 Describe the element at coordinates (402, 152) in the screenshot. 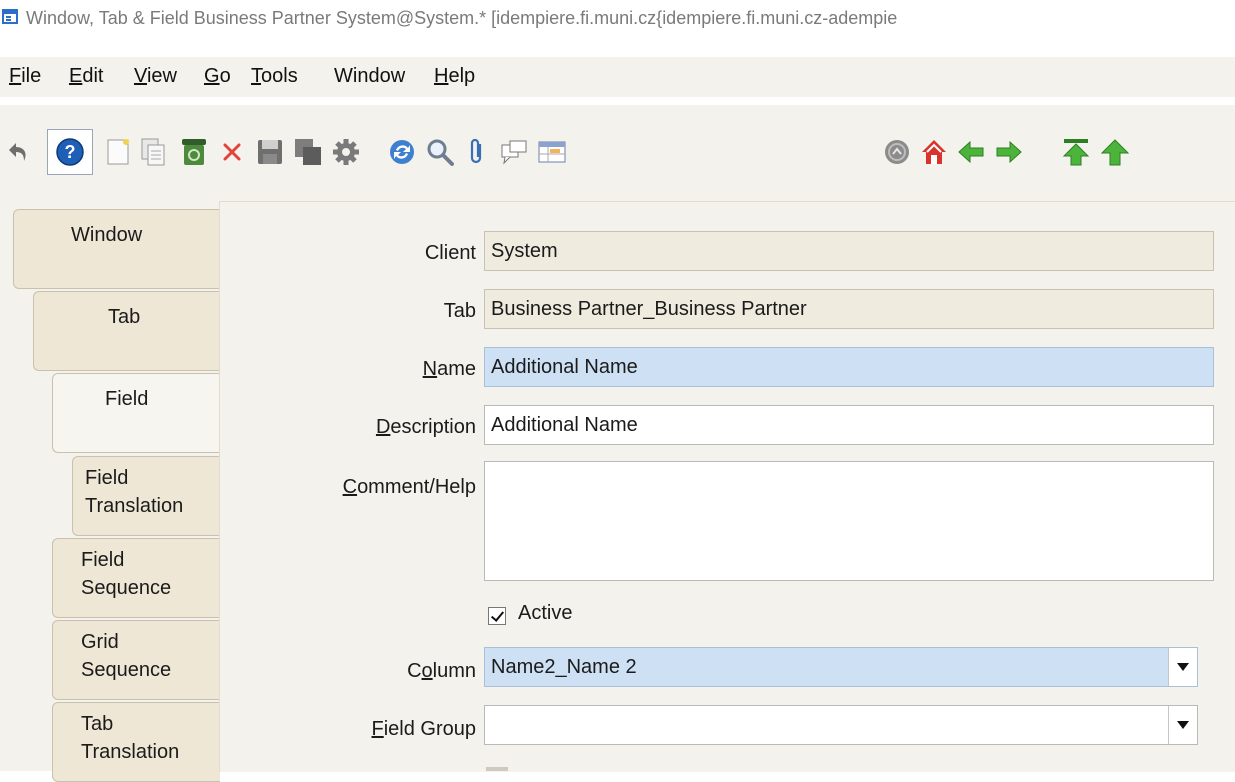

I see `refresh-icon` at that location.